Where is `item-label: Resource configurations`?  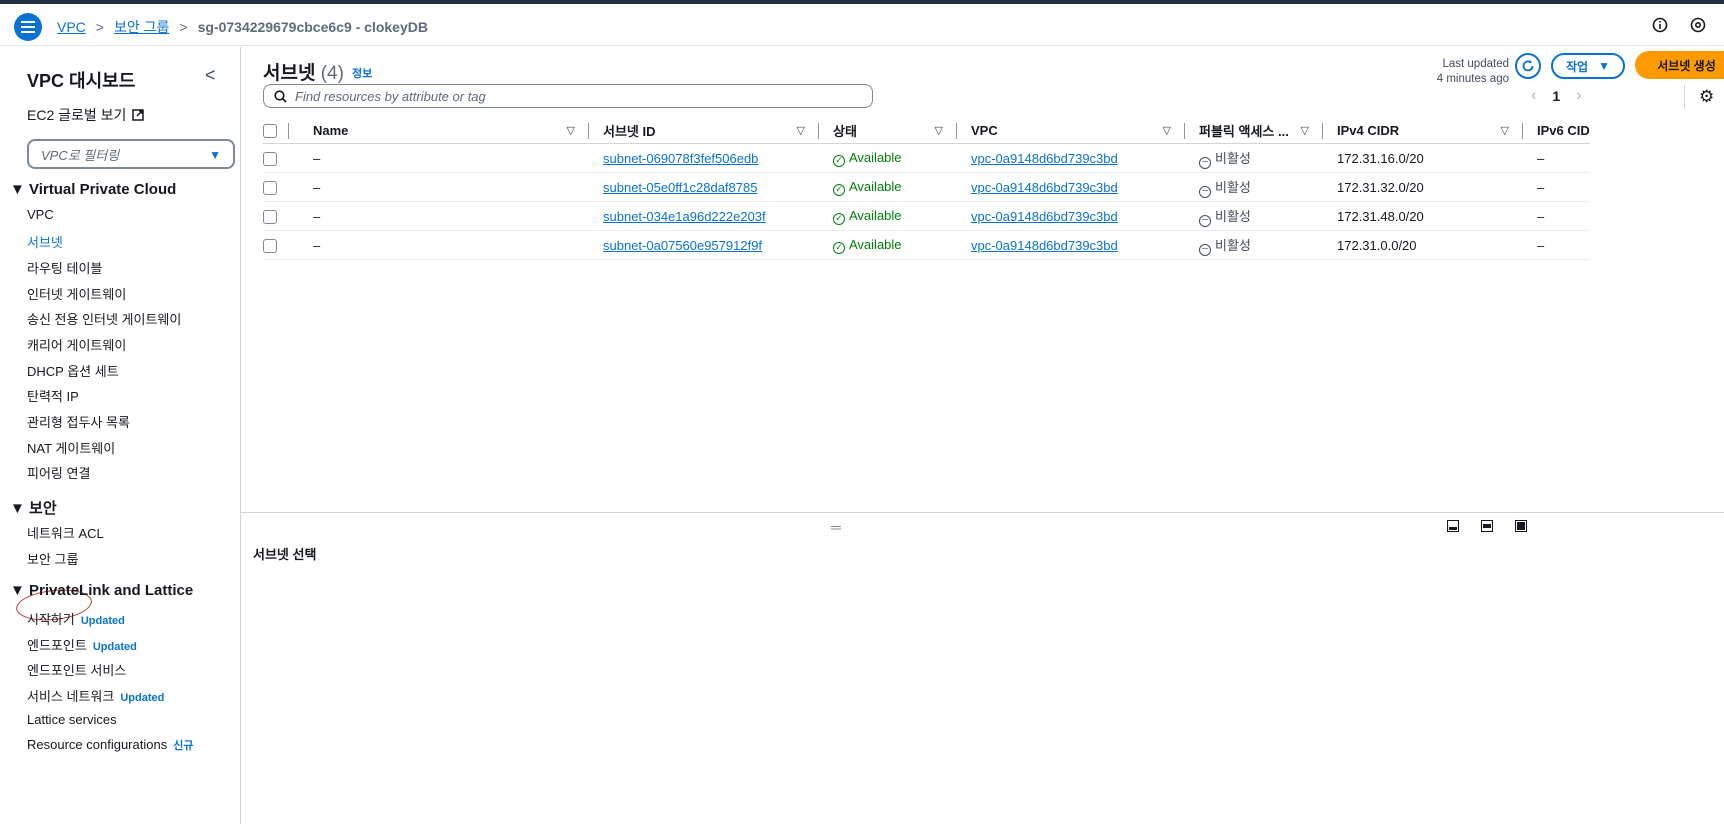
item-label: Resource configurations is located at coordinates (97, 744).